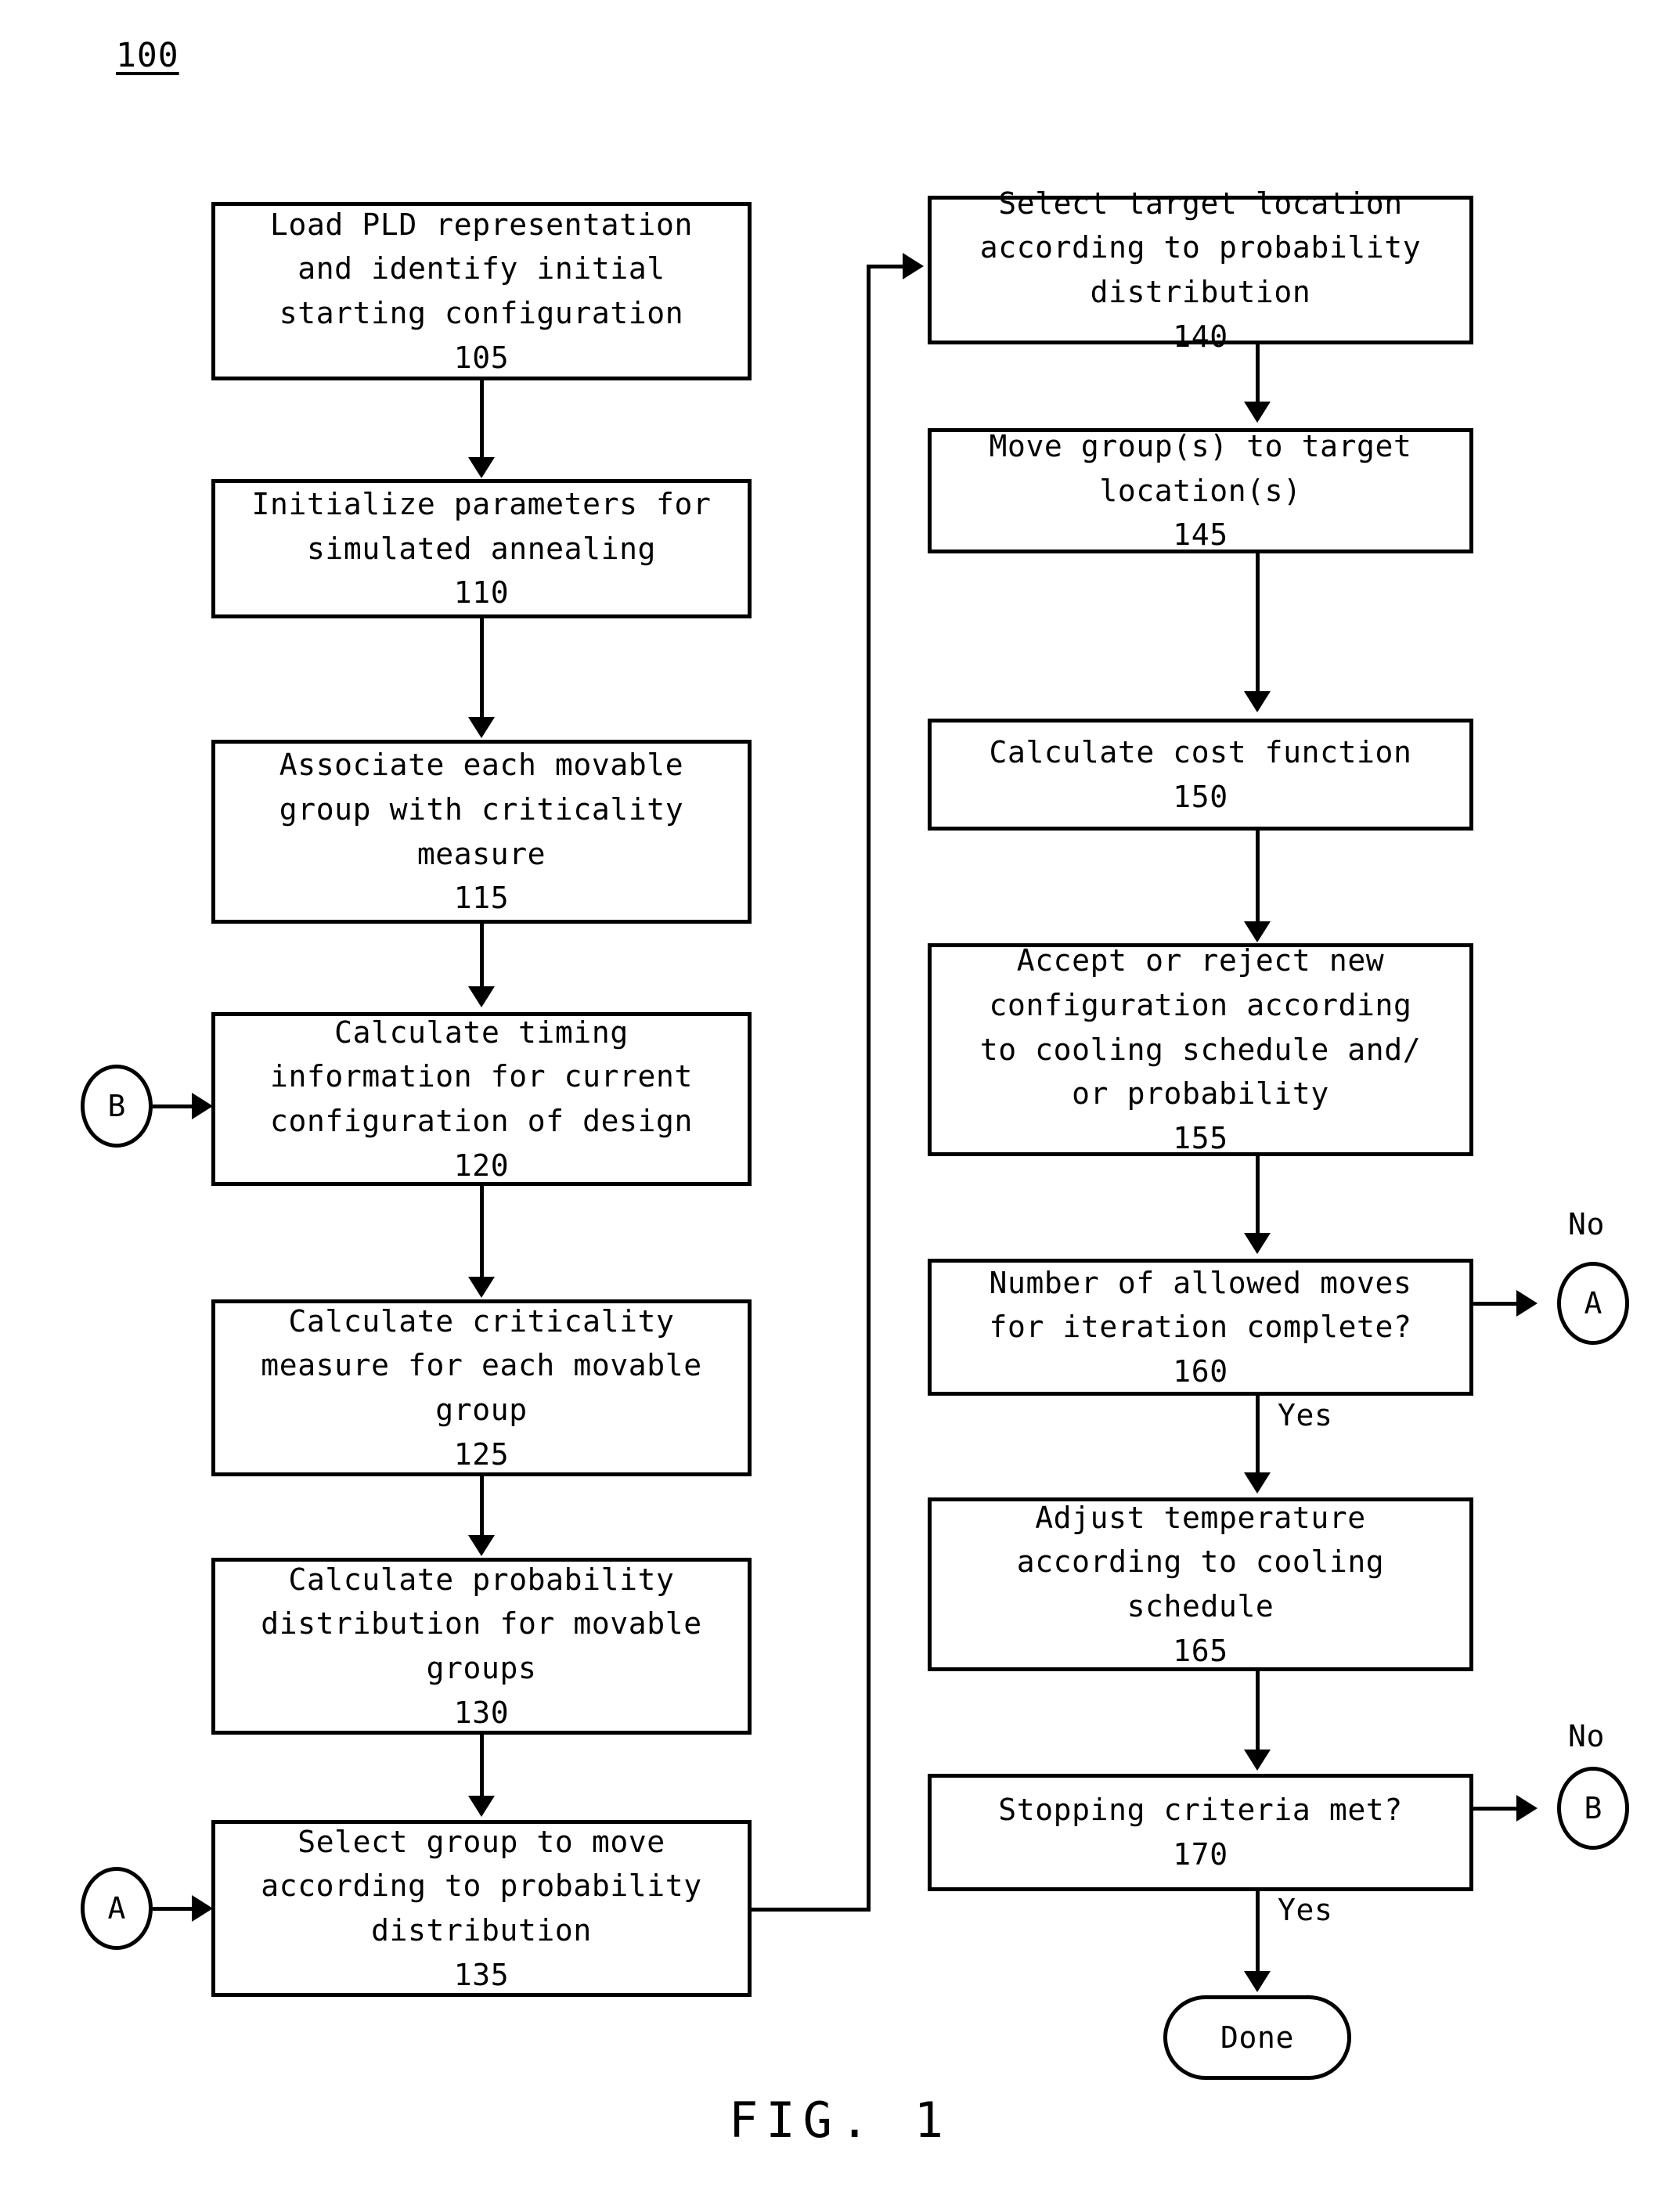 The height and width of the screenshot is (2209, 1680). I want to click on box-120-reference-numeral: 120, so click(481, 1165).